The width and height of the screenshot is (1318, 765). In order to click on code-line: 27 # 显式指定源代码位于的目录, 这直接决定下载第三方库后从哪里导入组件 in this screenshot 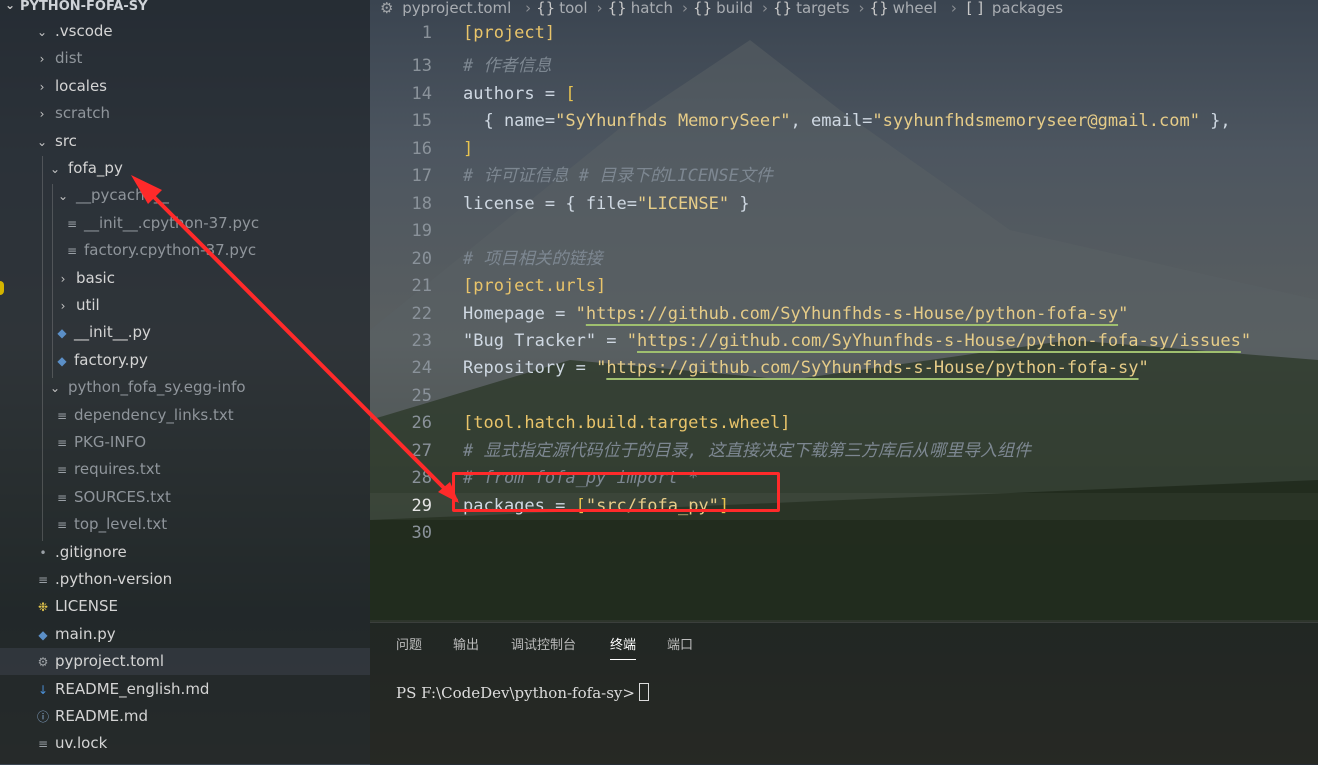, I will do `click(844, 451)`.